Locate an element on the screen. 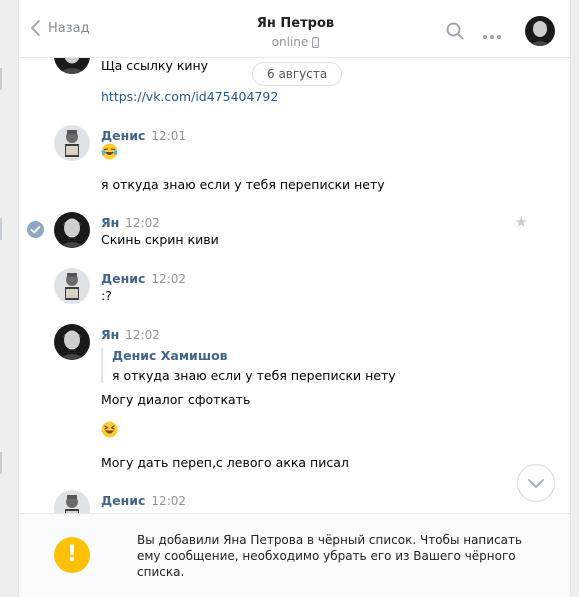  message-text: Скинь скрин киви is located at coordinates (160, 239).